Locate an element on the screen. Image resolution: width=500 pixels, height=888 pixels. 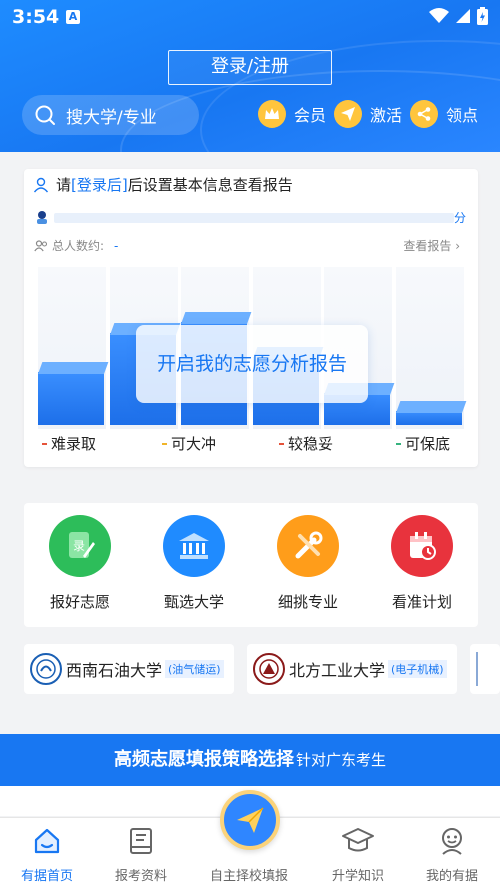
vip-link: 会员 is located at coordinates (292, 114).